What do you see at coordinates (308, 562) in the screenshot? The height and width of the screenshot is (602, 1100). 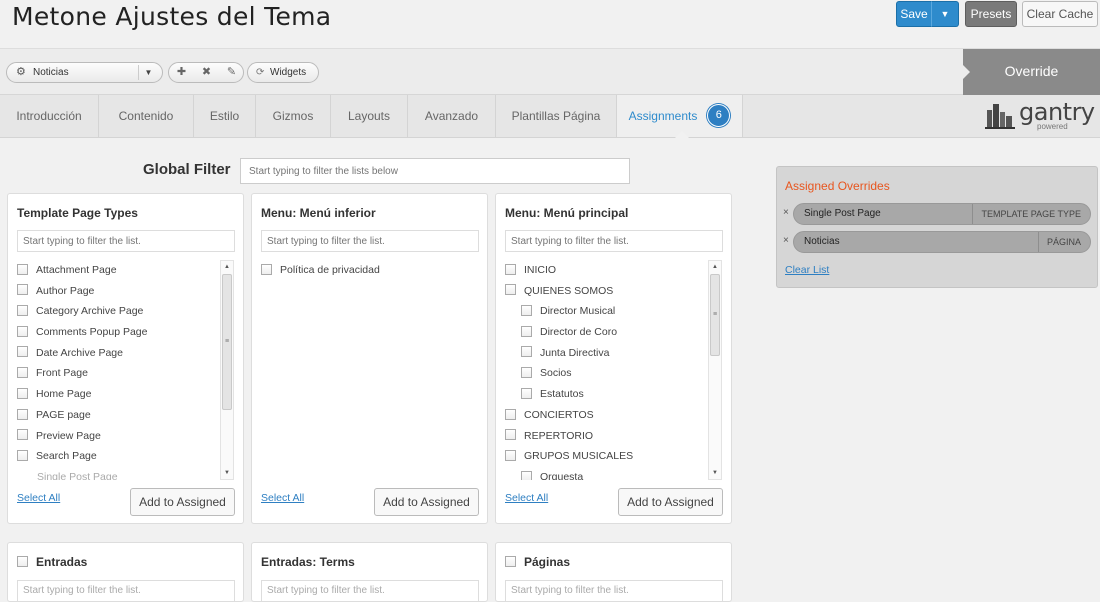 I see `panel-title: Entradas: Terms` at bounding box center [308, 562].